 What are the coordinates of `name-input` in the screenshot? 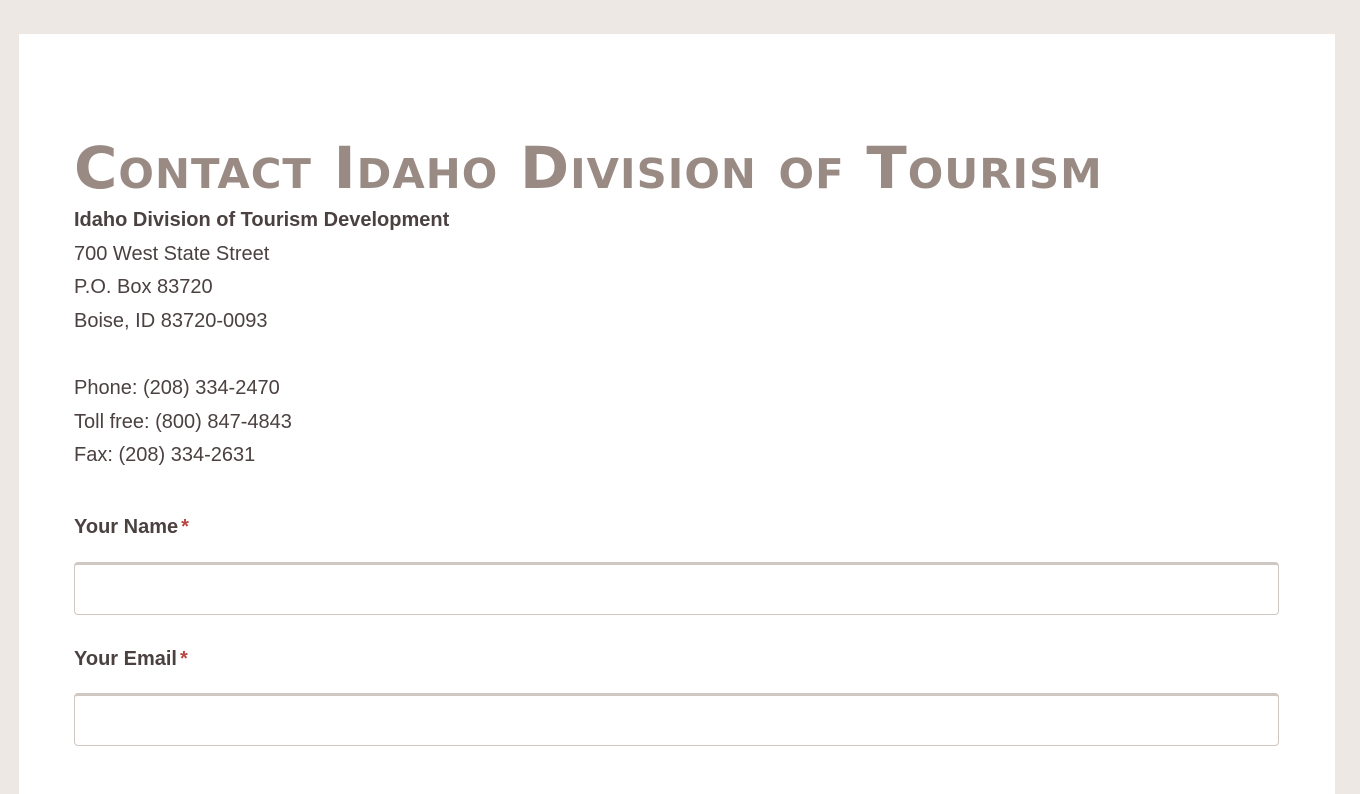 It's located at (676, 588).